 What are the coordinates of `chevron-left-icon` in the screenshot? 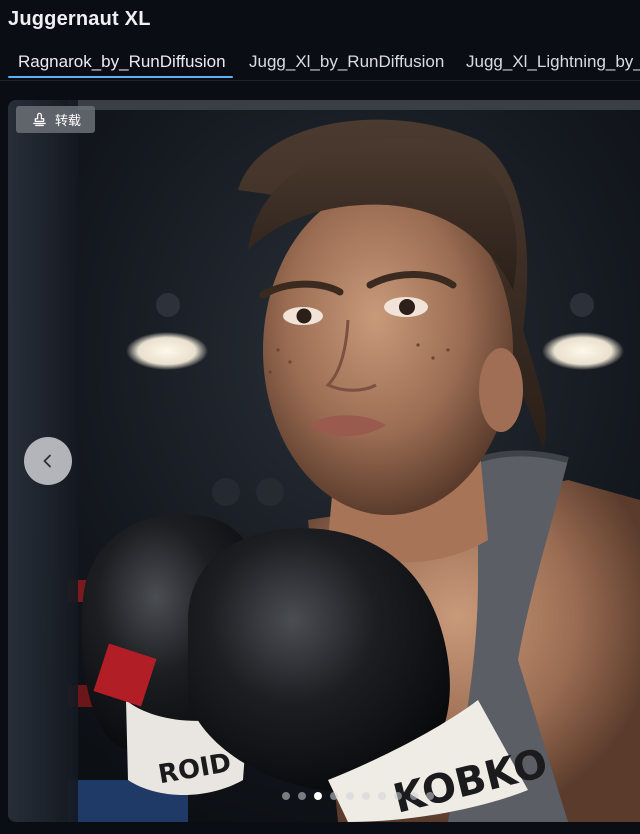 It's located at (48, 461).